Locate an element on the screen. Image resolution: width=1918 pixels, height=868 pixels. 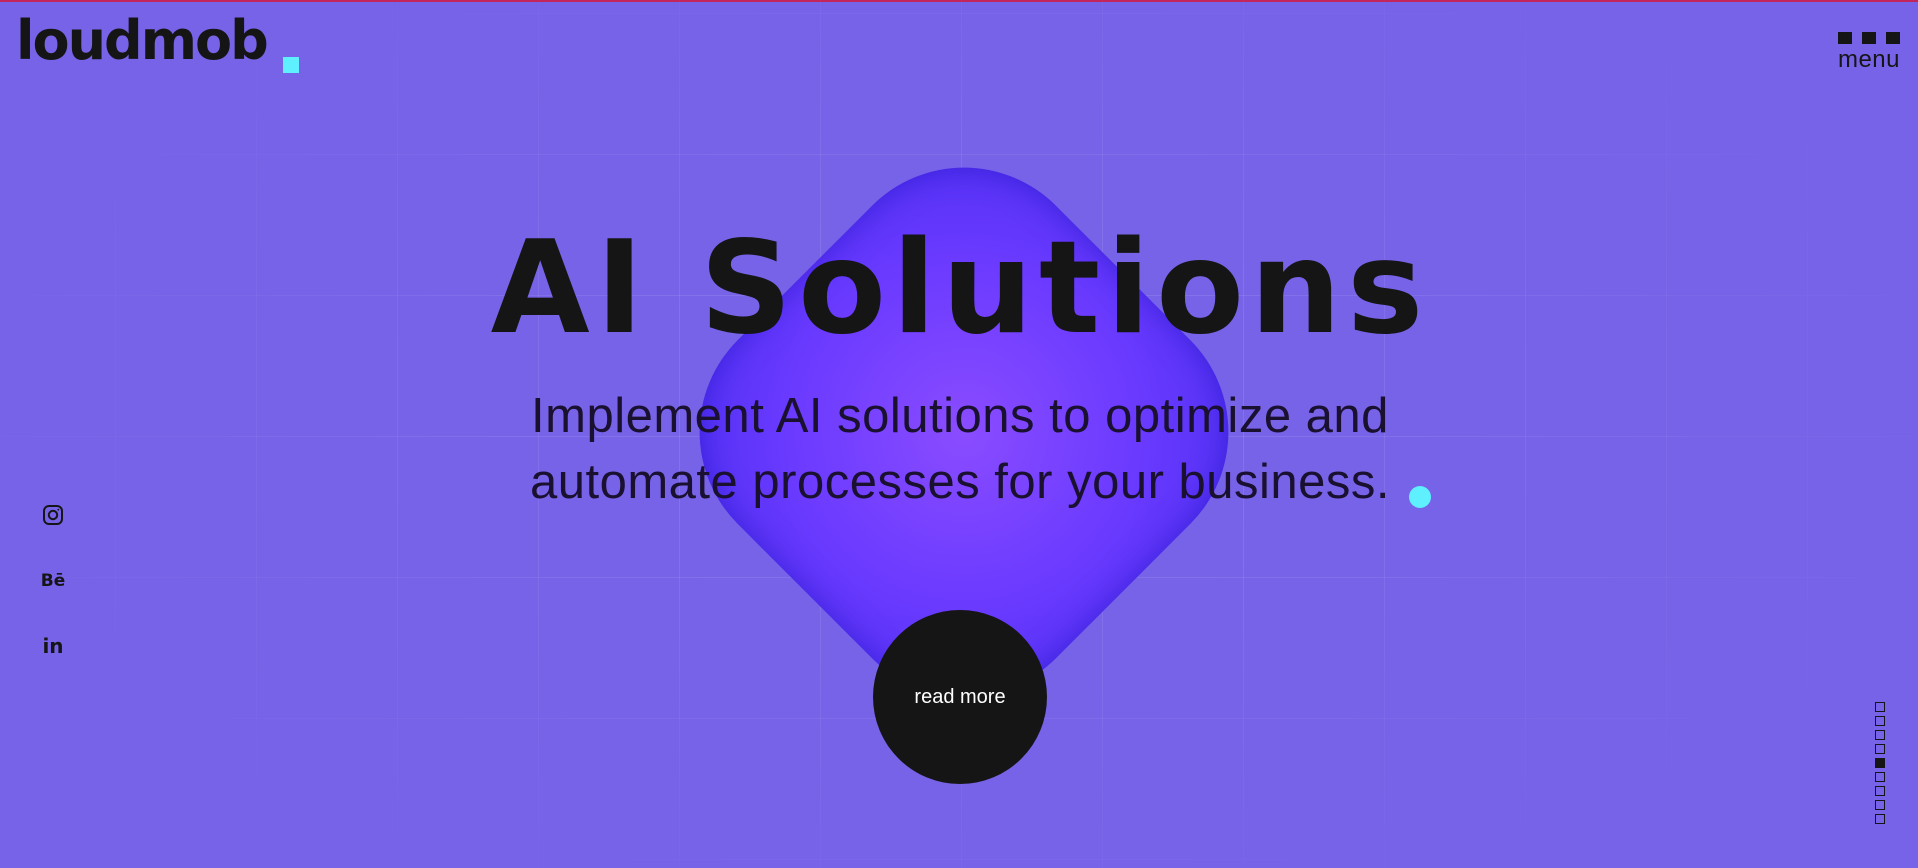
instagram-icon is located at coordinates (53, 515).